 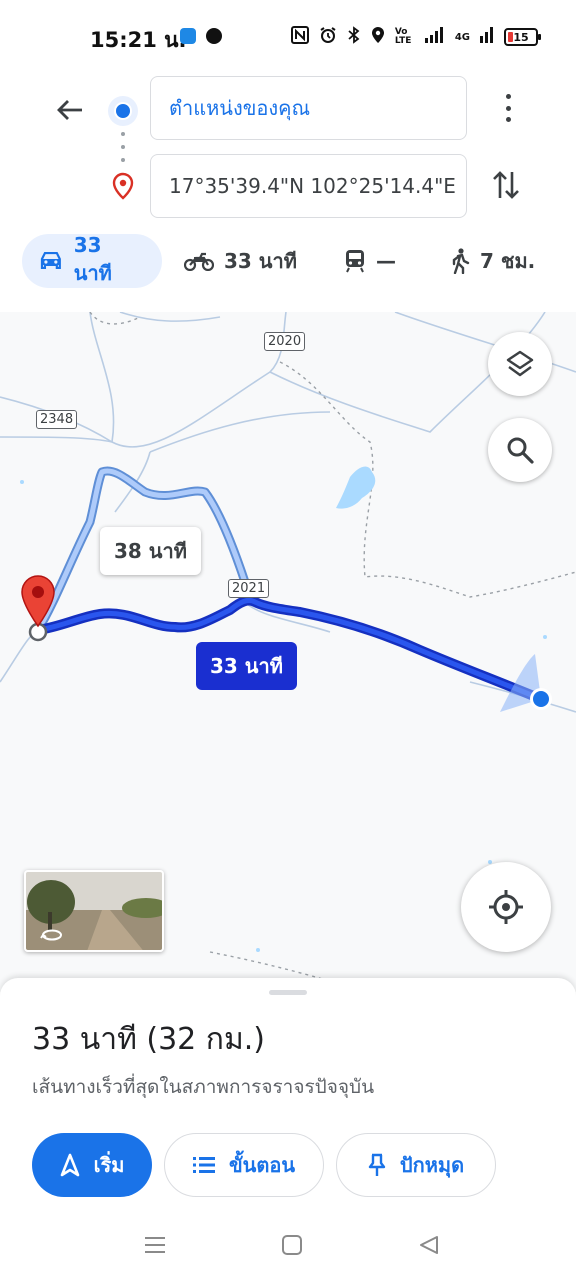 What do you see at coordinates (203, 1165) in the screenshot?
I see `list-icon` at bounding box center [203, 1165].